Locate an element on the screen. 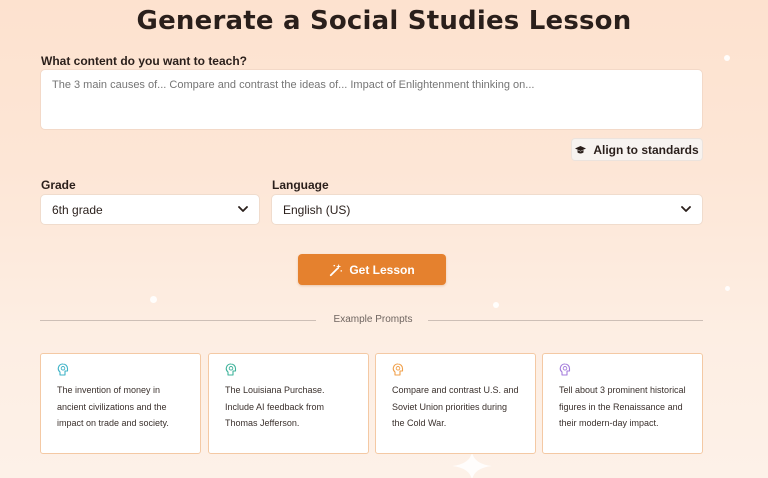 The height and width of the screenshot is (478, 768). language-select-value: English (US) is located at coordinates (317, 209).